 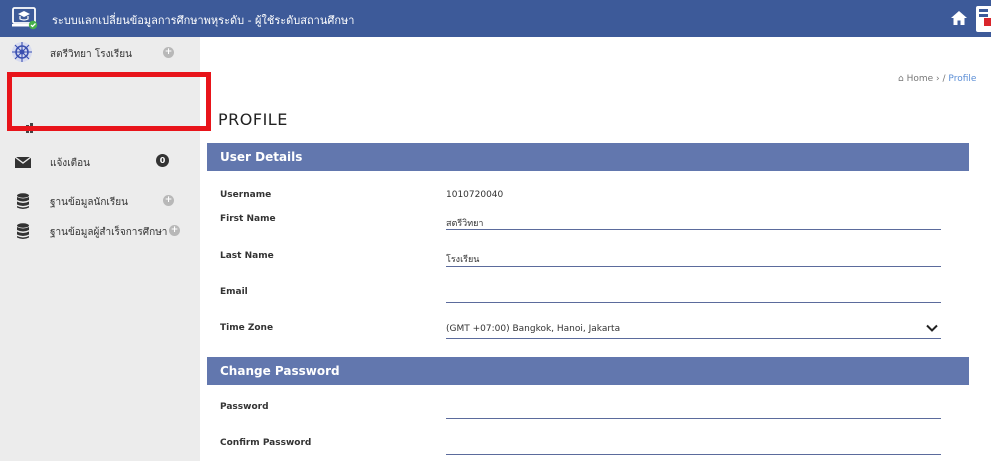 I want to click on last-name-underline, so click(x=693, y=266).